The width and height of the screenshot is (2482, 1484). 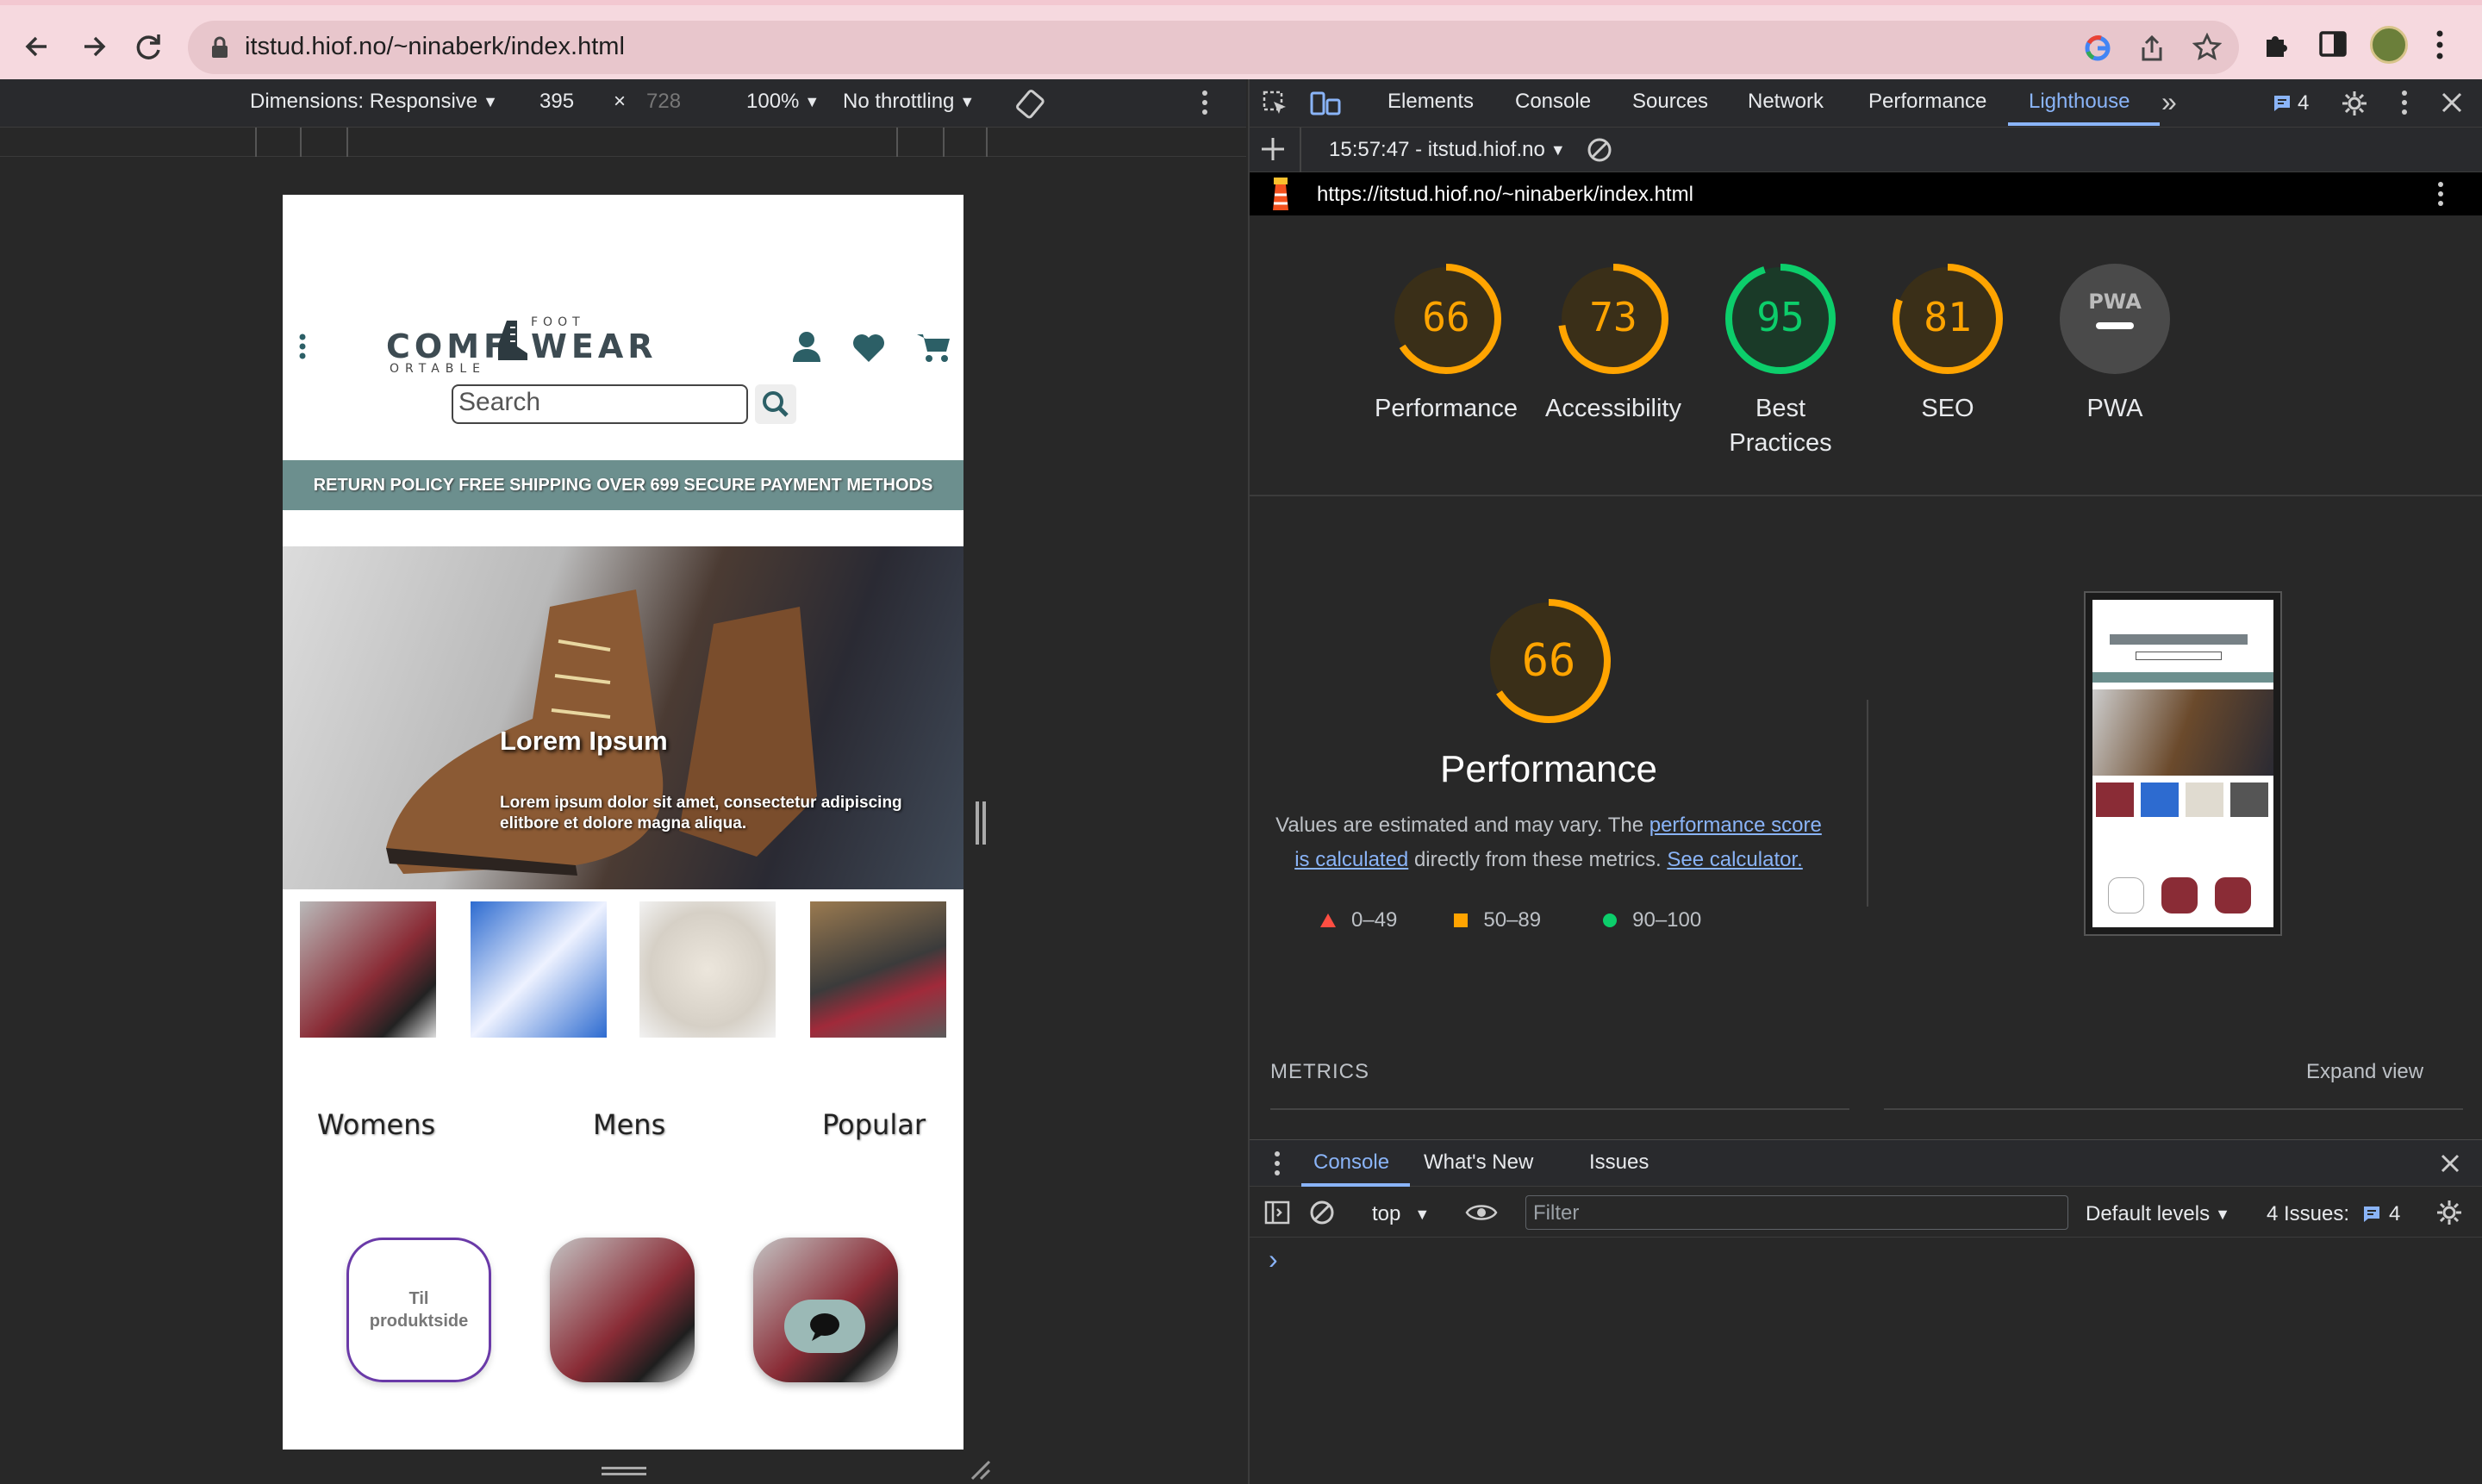 What do you see at coordinates (1431, 102) in the screenshot?
I see `tab-elements: Elements` at bounding box center [1431, 102].